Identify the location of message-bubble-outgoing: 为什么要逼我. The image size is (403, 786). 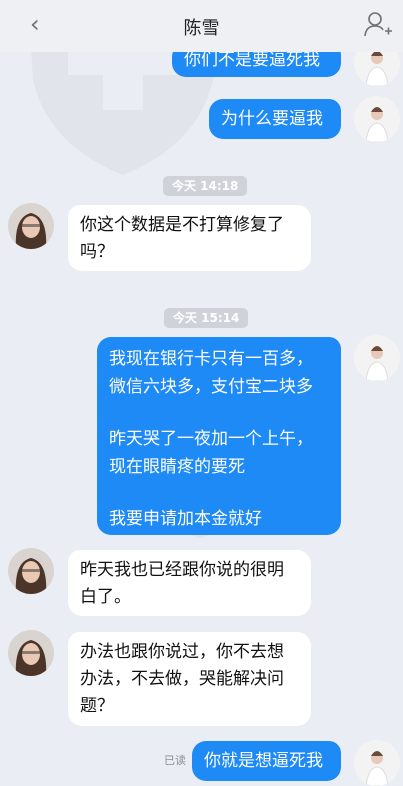
(275, 119).